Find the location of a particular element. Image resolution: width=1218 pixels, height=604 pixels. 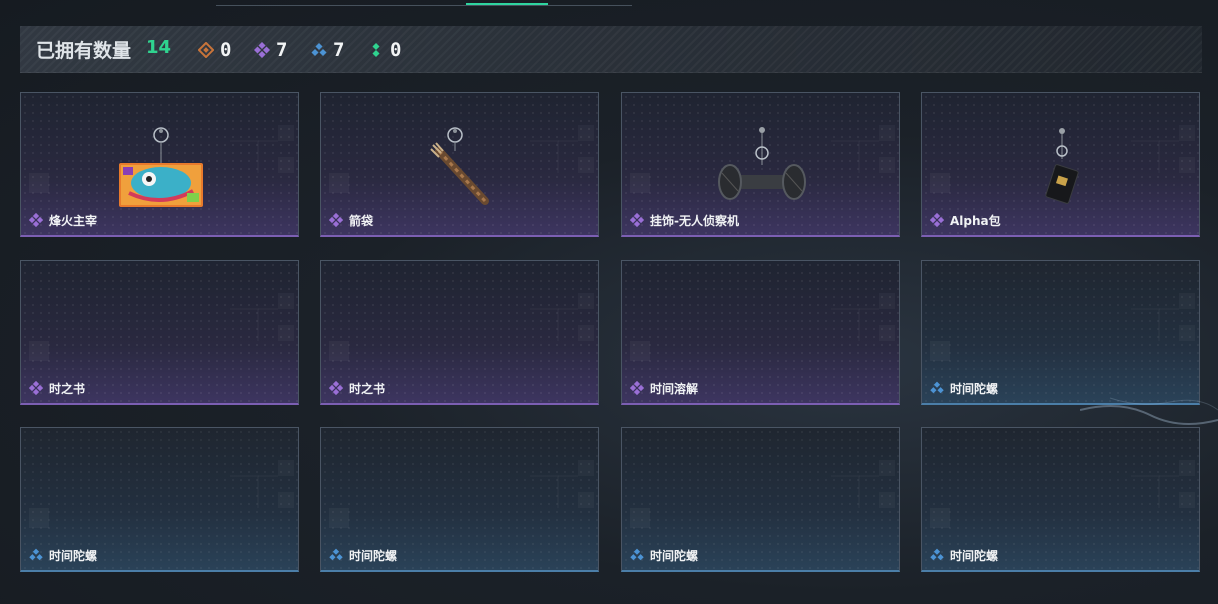

item-card: 挂饰-无人侦察机 is located at coordinates (760, 164).